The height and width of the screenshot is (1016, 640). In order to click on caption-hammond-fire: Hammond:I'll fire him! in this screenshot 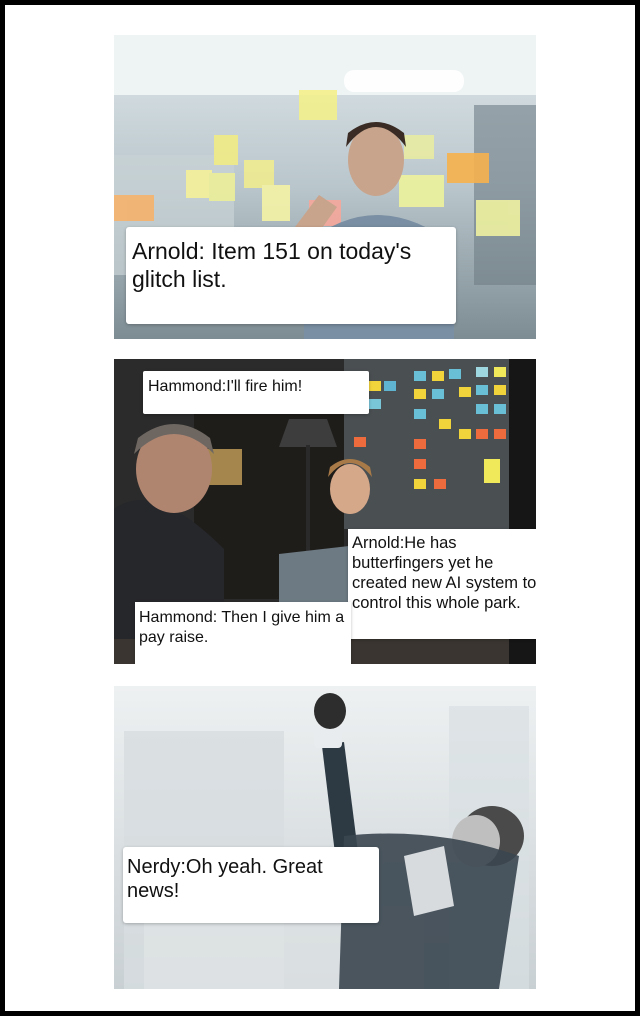, I will do `click(256, 392)`.